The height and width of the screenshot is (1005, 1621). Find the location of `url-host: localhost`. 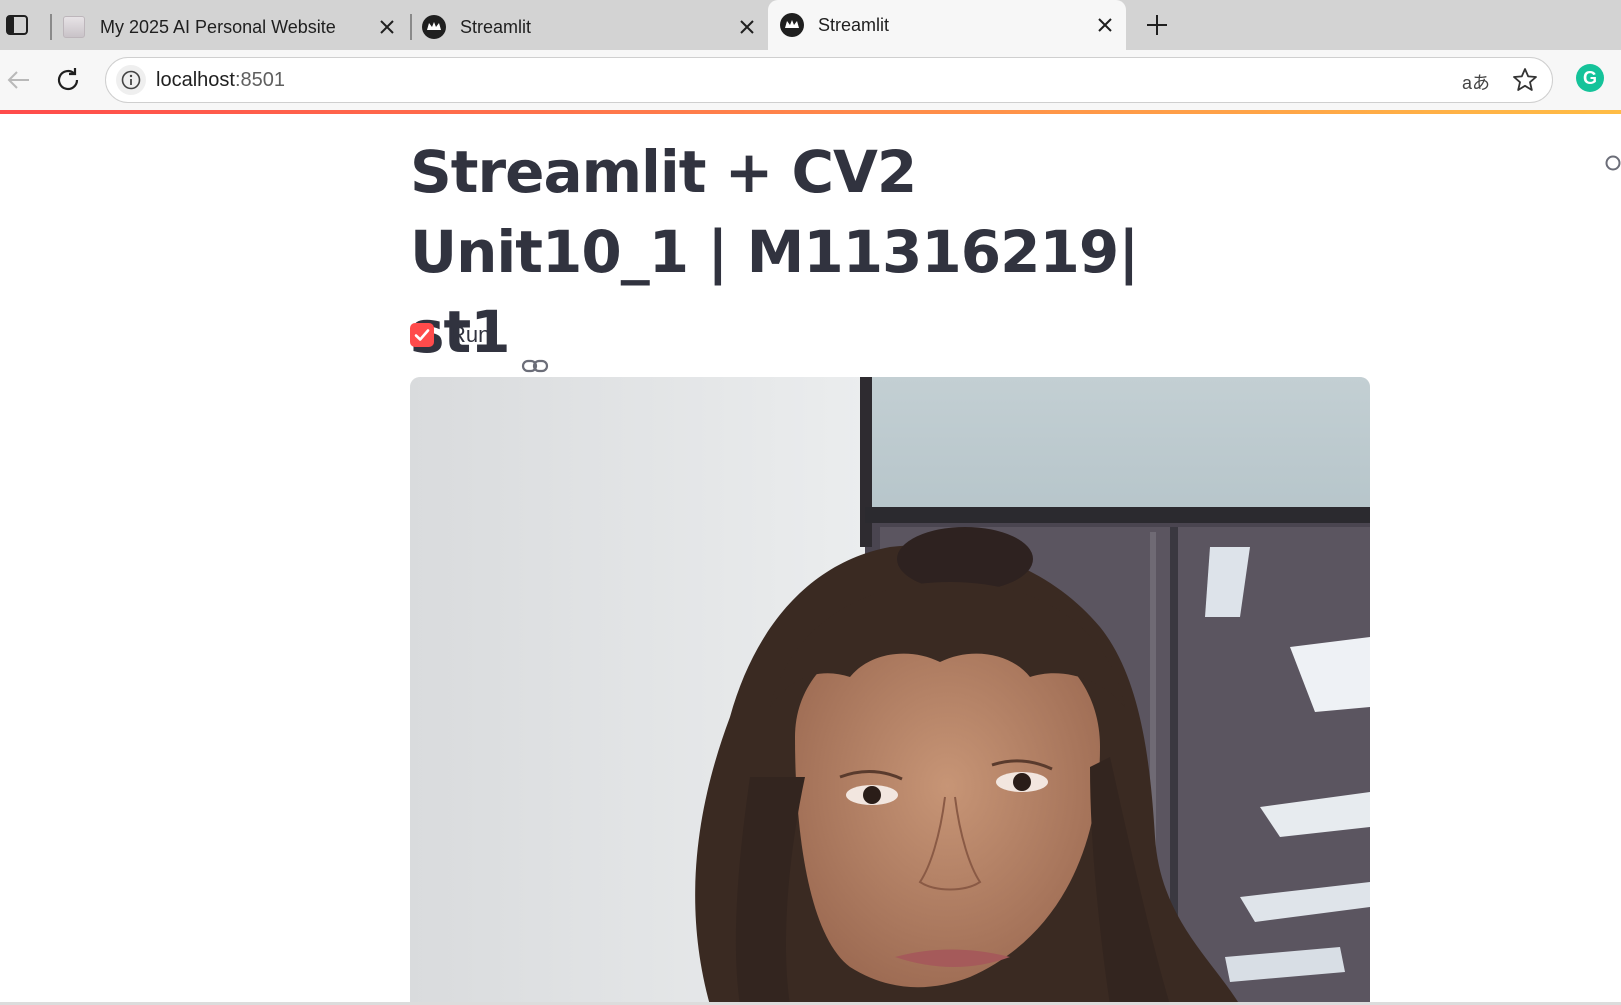

url-host: localhost is located at coordinates (195, 80).